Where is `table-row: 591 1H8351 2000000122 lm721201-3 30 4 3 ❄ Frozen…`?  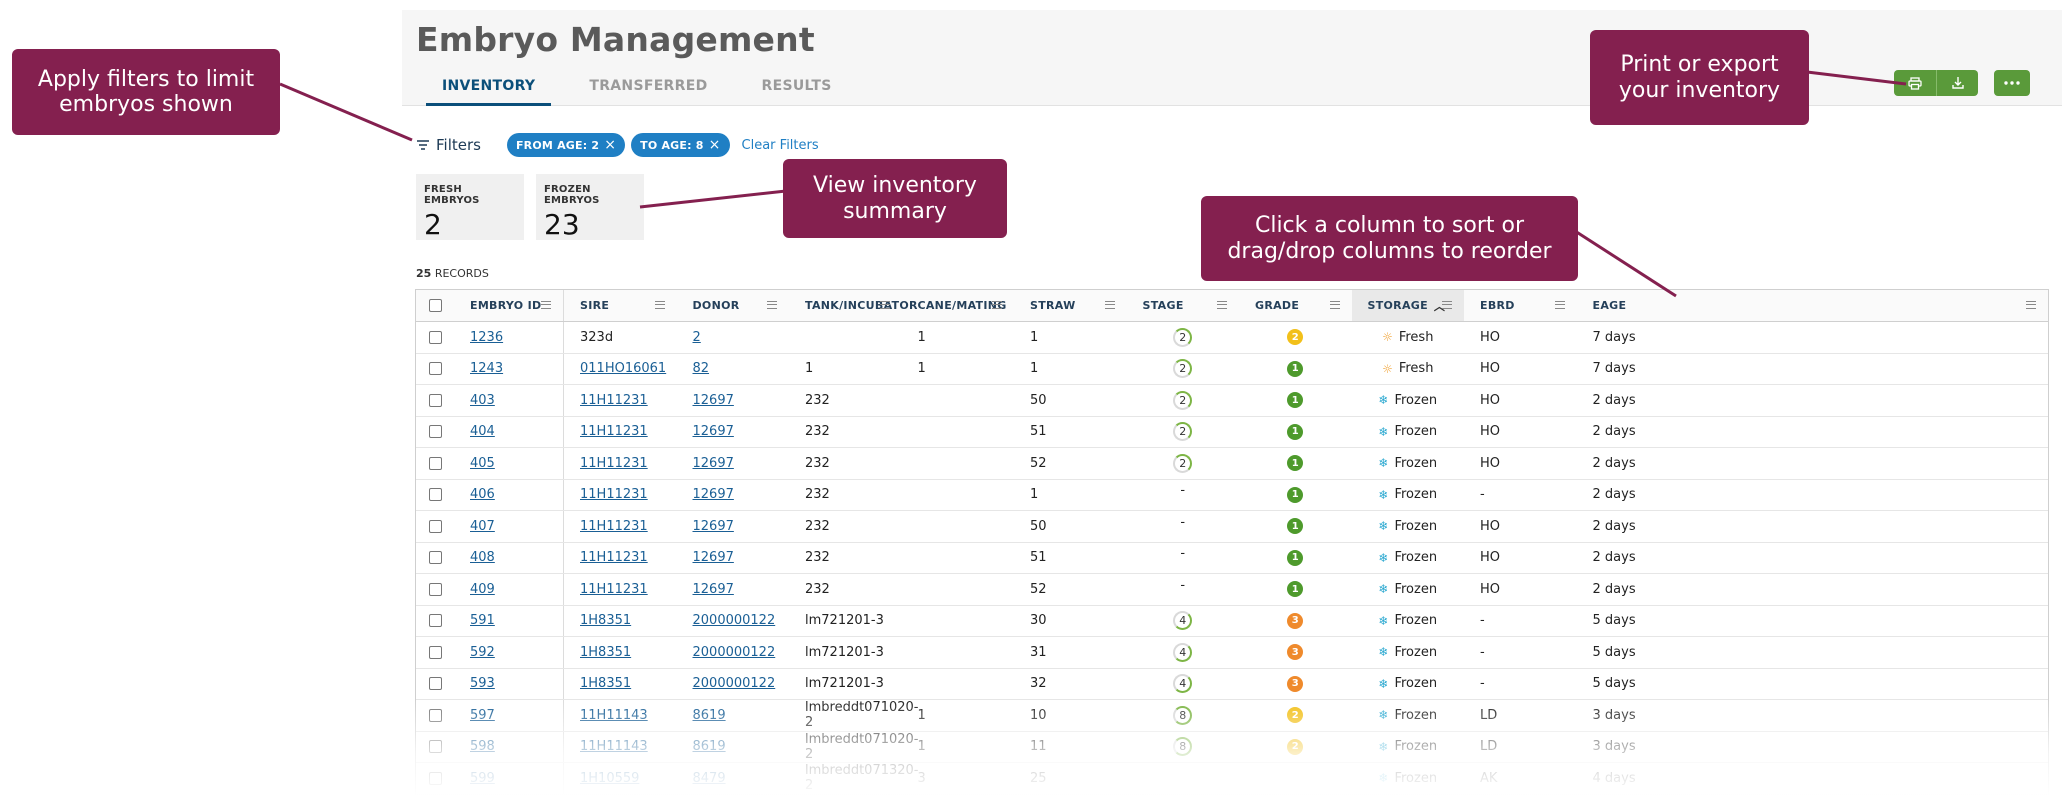 table-row: 591 1H8351 2000000122 lm721201-3 30 4 3 ❄ Frozen… is located at coordinates (1232, 621).